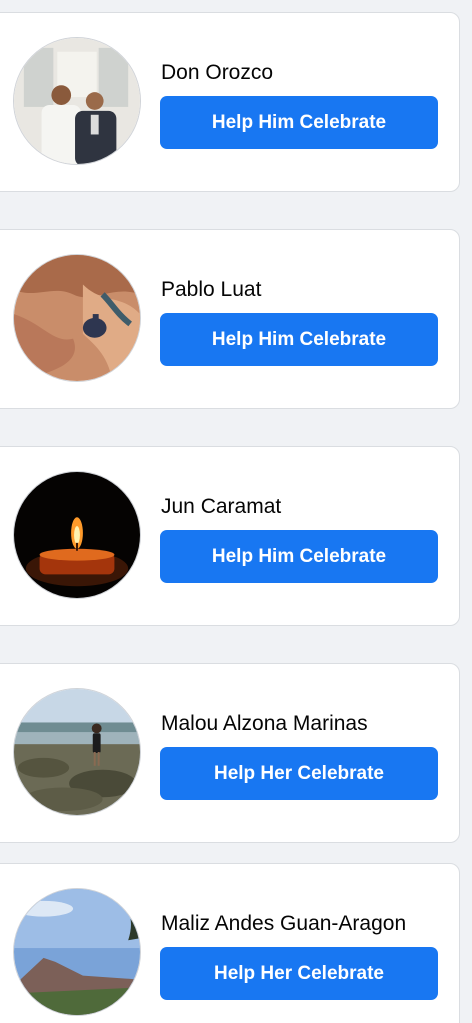 The image size is (472, 1023). What do you see at coordinates (211, 290) in the screenshot?
I see `person-name: Pablo Luat` at bounding box center [211, 290].